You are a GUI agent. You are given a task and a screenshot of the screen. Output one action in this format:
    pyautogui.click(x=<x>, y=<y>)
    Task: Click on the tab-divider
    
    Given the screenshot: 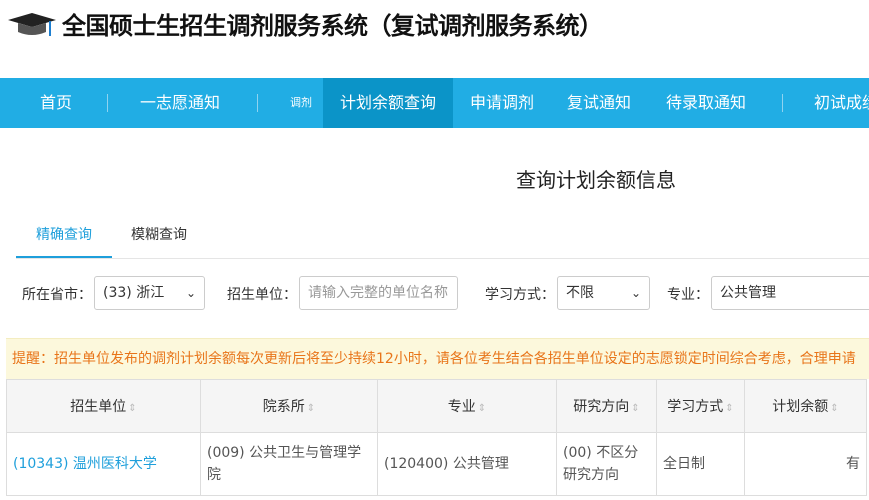 What is the action you would take?
    pyautogui.click(x=442, y=258)
    